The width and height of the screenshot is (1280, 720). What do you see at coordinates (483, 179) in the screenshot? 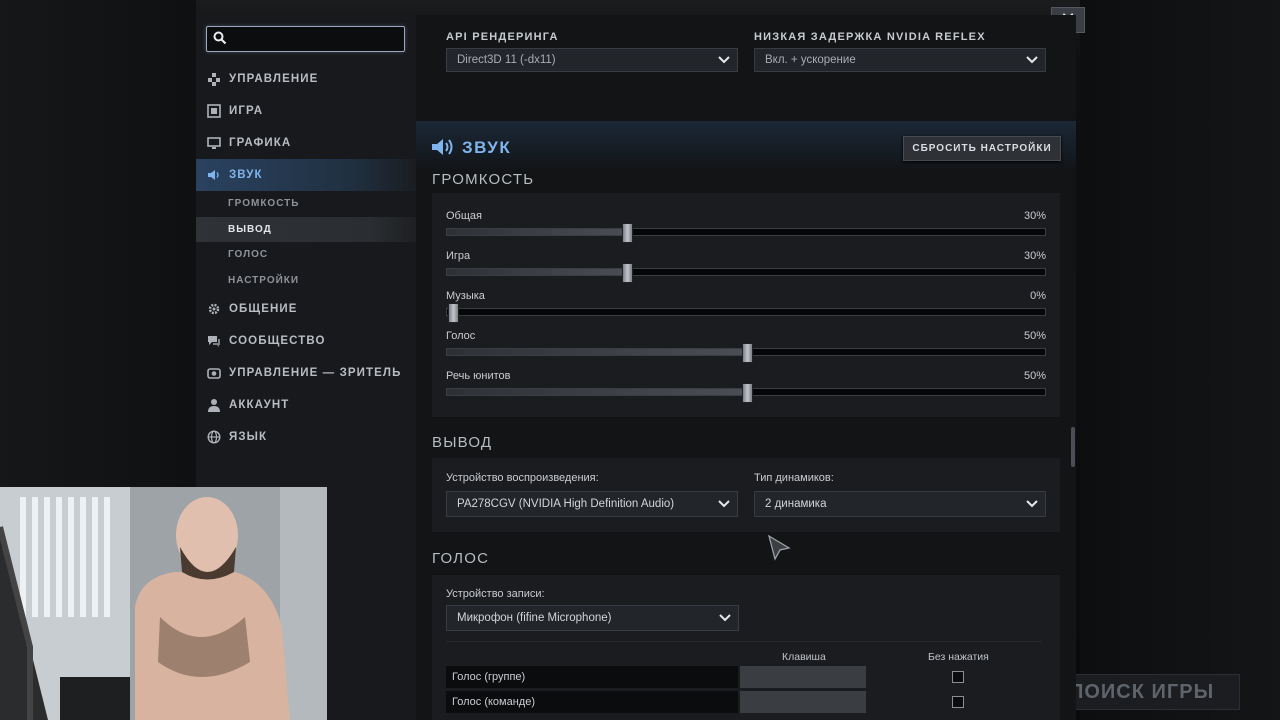
I see `section-title-volume: ГРОМКОСТЬ` at bounding box center [483, 179].